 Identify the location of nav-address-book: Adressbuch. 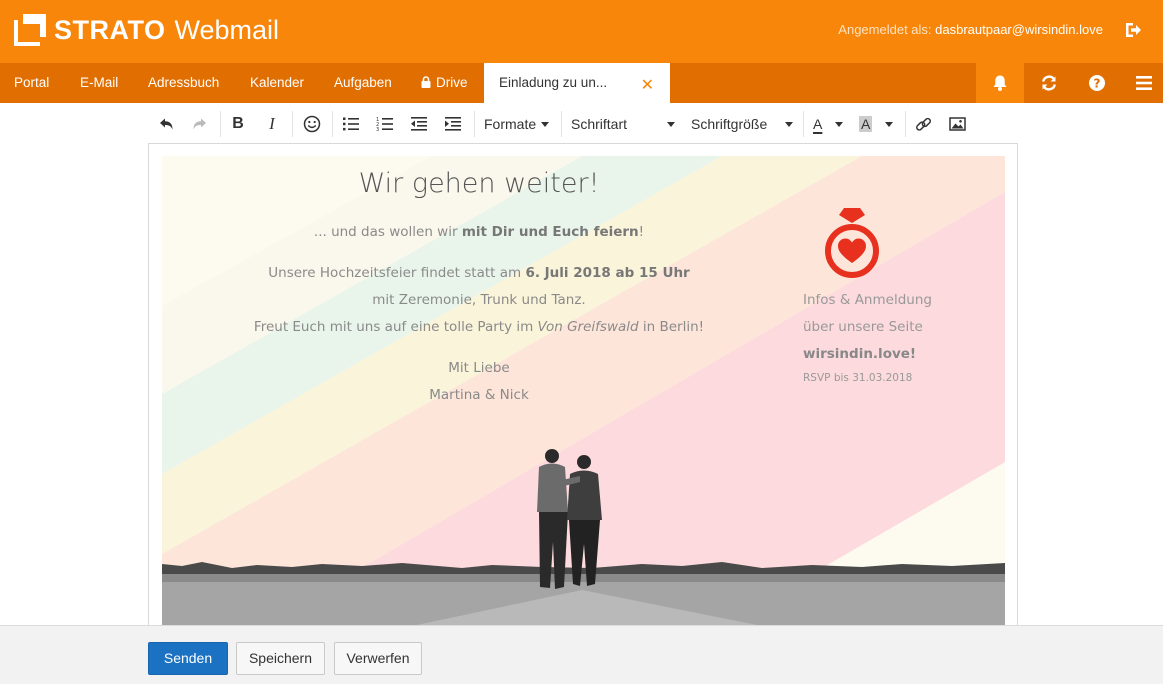
(183, 83).